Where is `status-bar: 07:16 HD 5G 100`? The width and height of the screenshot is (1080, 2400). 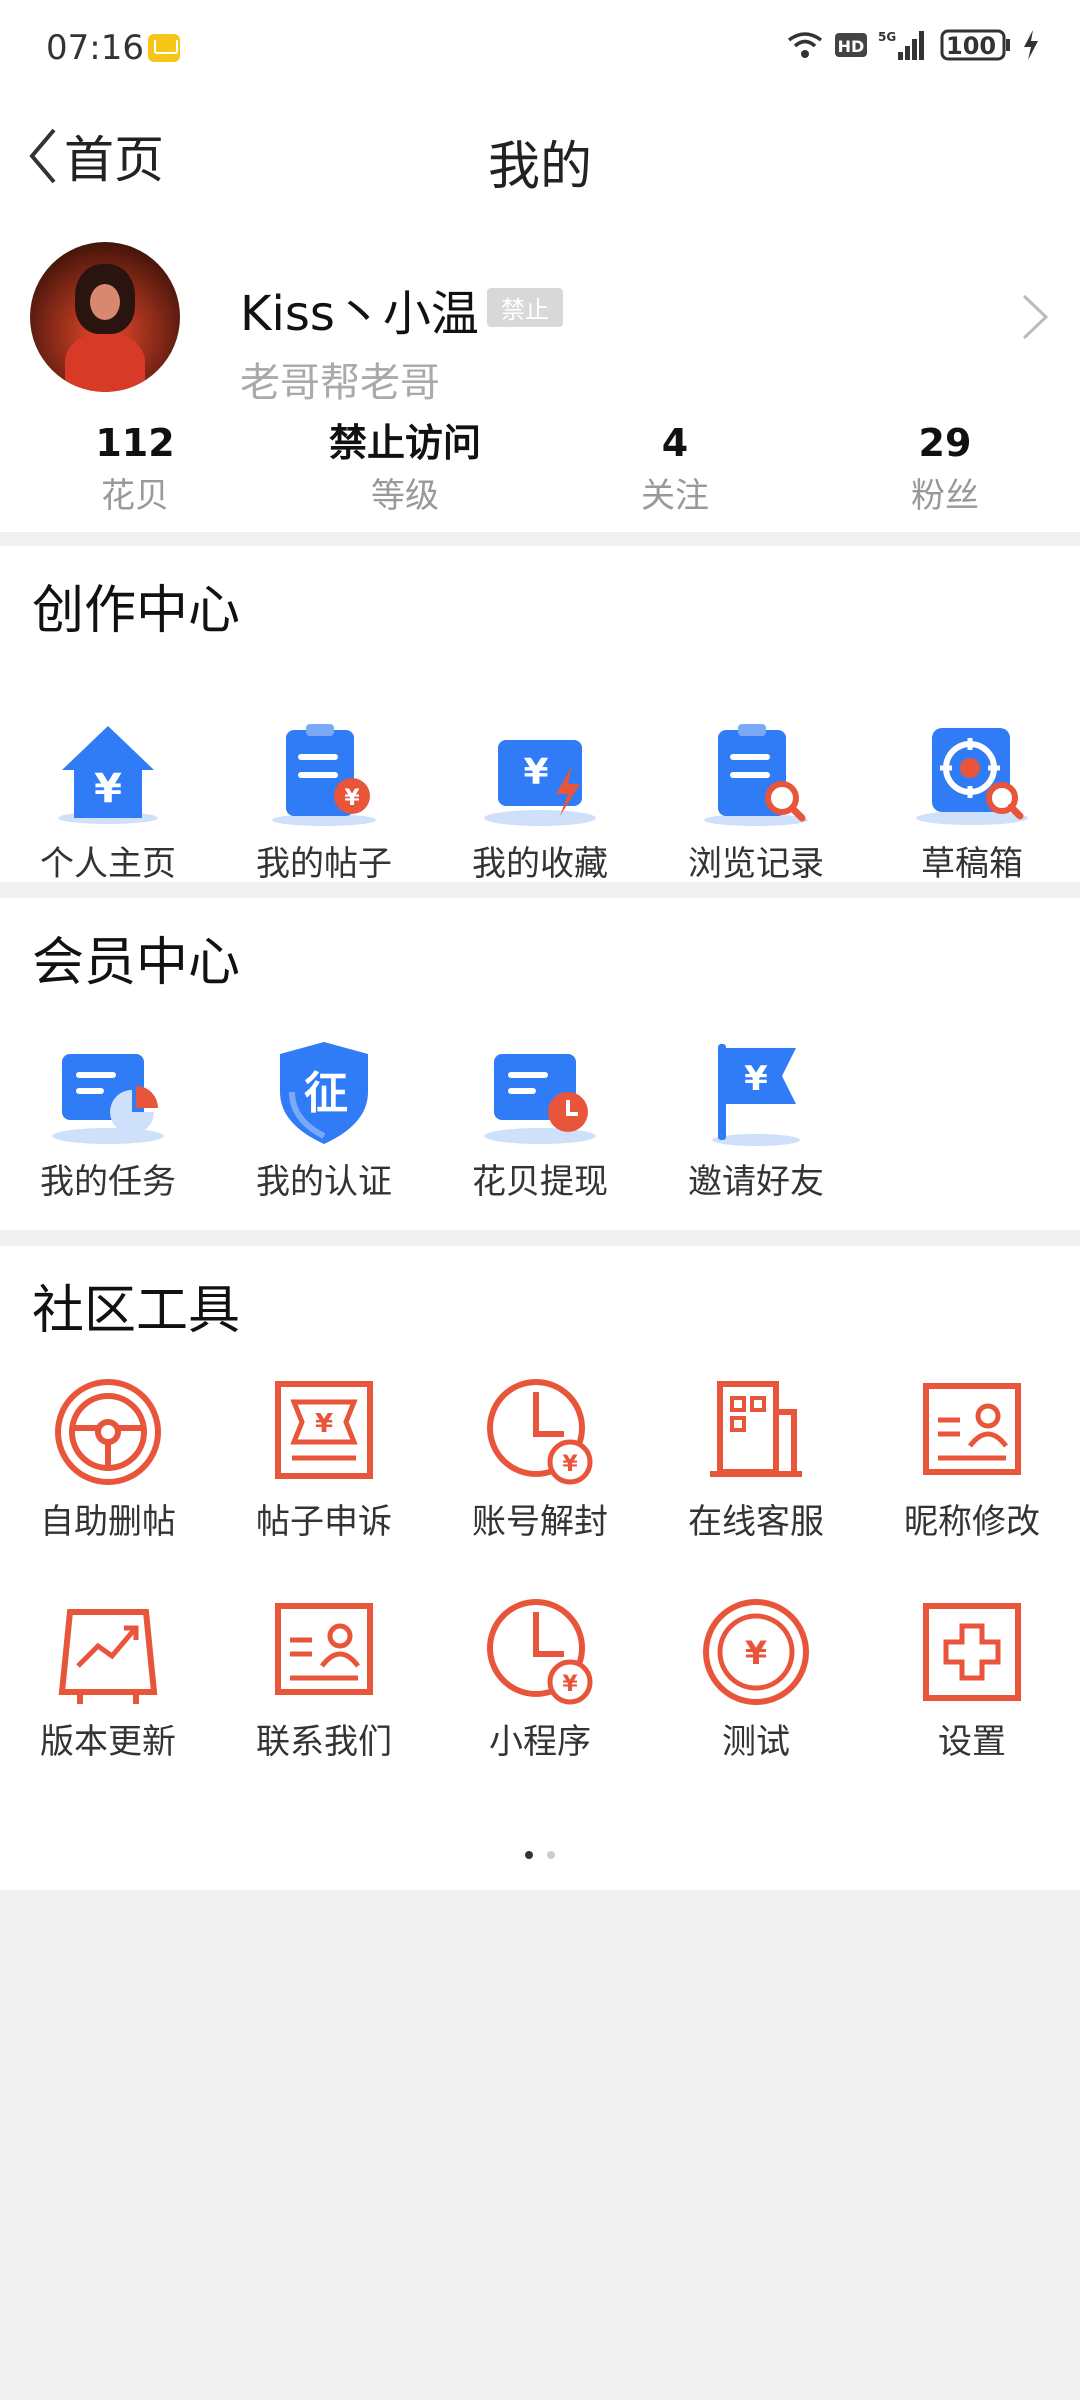 status-bar: 07:16 HD 5G 100 is located at coordinates (540, 50).